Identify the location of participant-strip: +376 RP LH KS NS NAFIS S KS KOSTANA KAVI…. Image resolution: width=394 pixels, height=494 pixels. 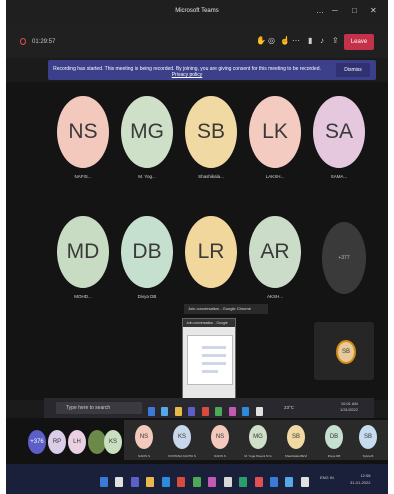
(197, 441).